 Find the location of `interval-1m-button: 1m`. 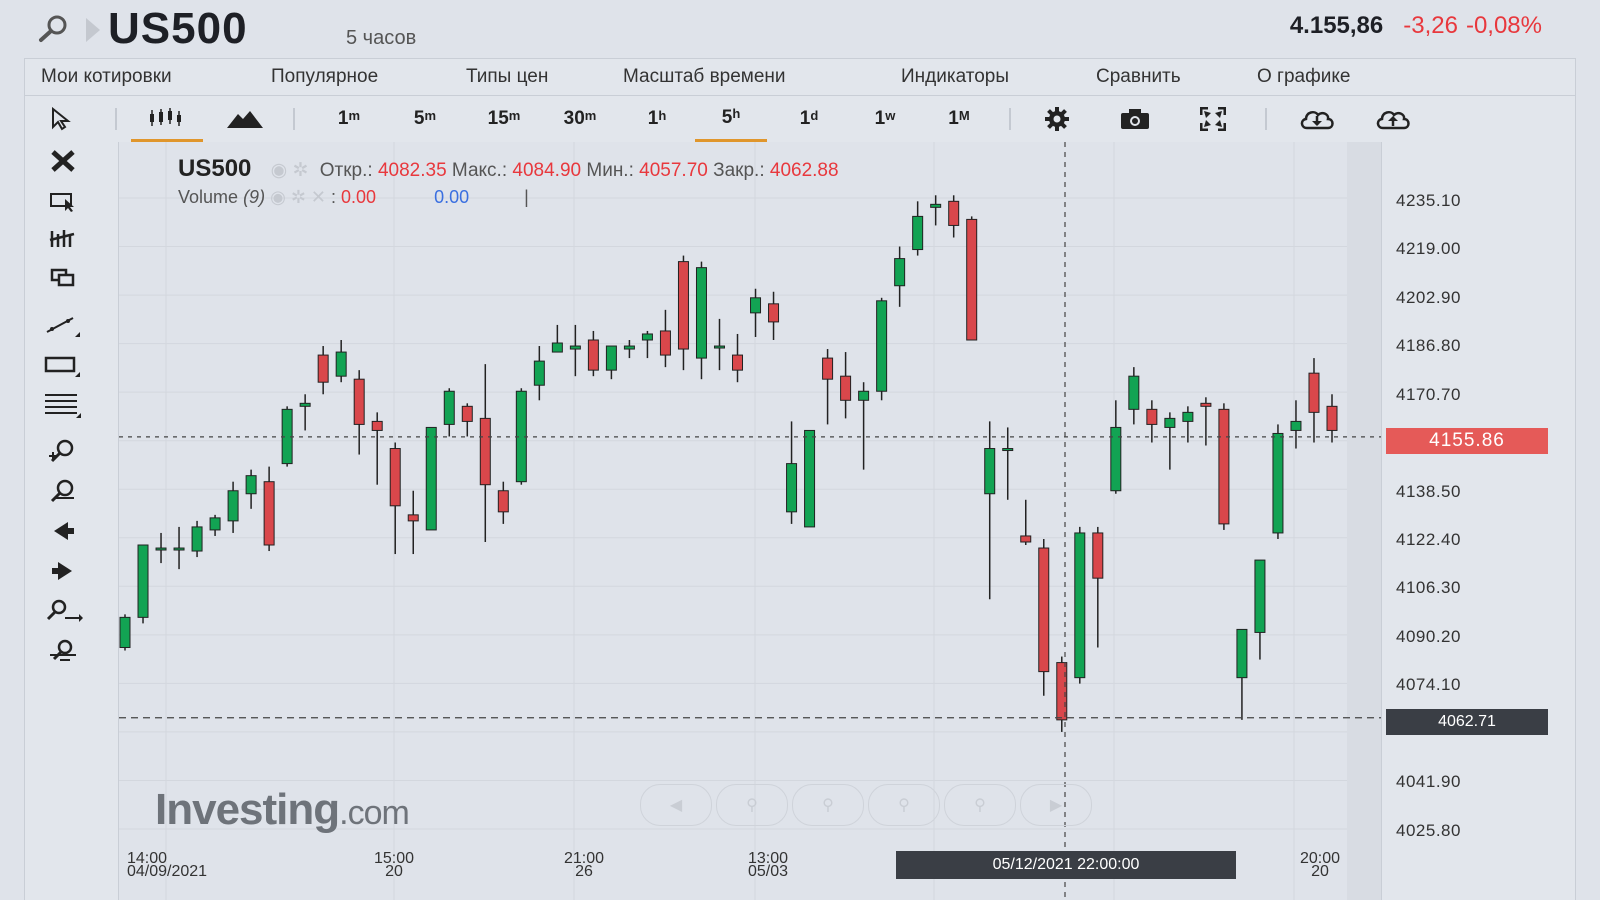

interval-1m-button: 1m is located at coordinates (349, 119).